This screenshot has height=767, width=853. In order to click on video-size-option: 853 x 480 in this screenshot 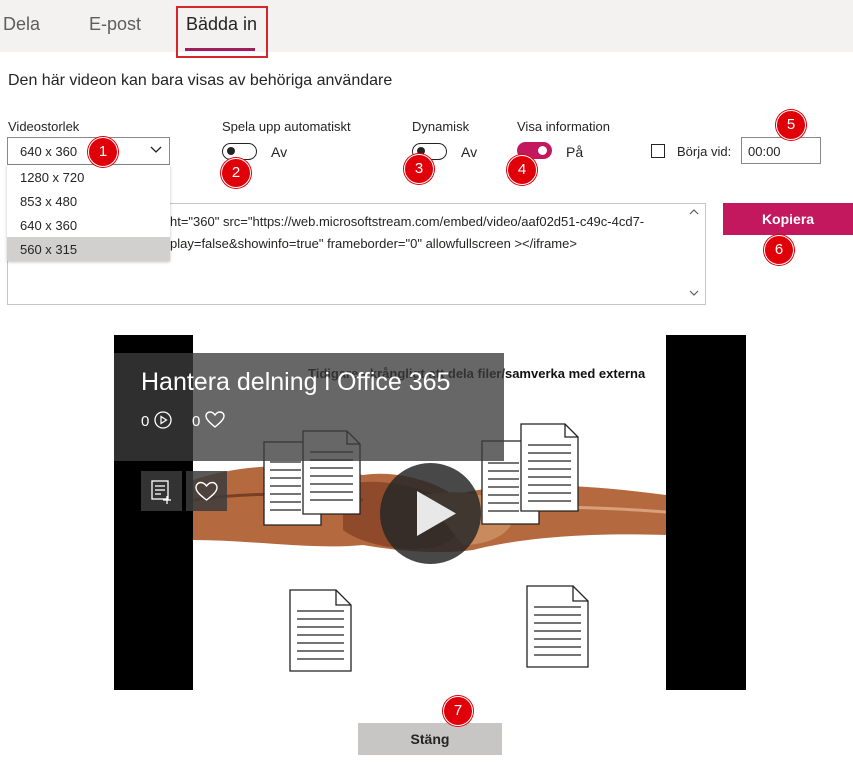, I will do `click(88, 201)`.